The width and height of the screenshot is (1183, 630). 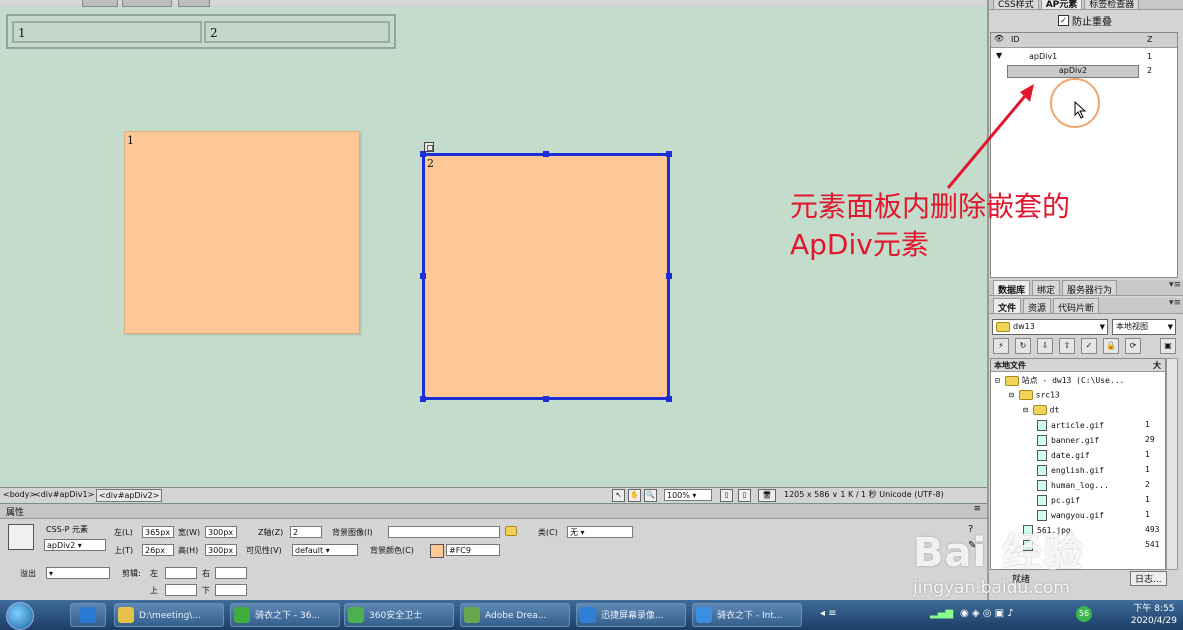 I want to click on clip-right-input, so click(x=231, y=573).